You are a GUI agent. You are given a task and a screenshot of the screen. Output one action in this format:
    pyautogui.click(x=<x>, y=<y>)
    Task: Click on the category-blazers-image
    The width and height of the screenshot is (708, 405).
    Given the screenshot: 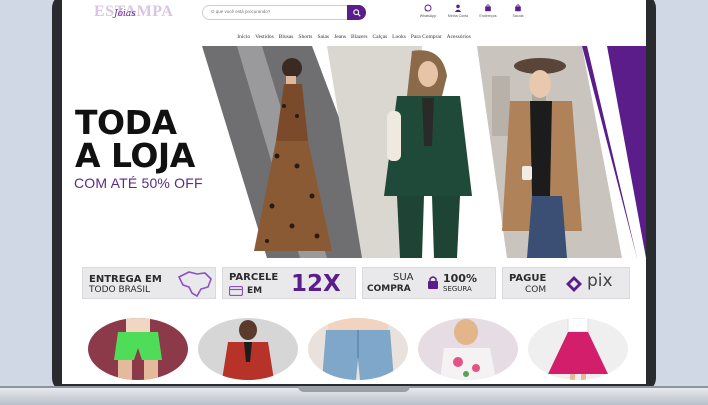 What is the action you would take?
    pyautogui.click(x=248, y=350)
    